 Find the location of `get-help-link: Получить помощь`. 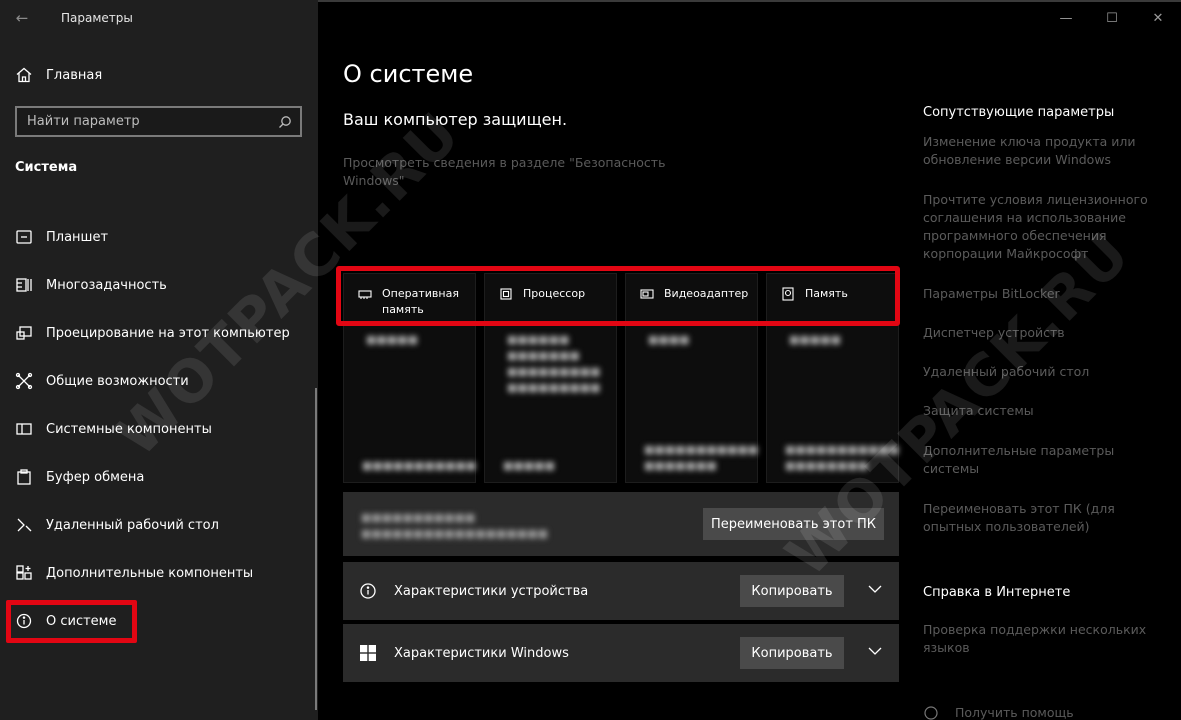

get-help-link: Получить помощь is located at coordinates (1038, 712).